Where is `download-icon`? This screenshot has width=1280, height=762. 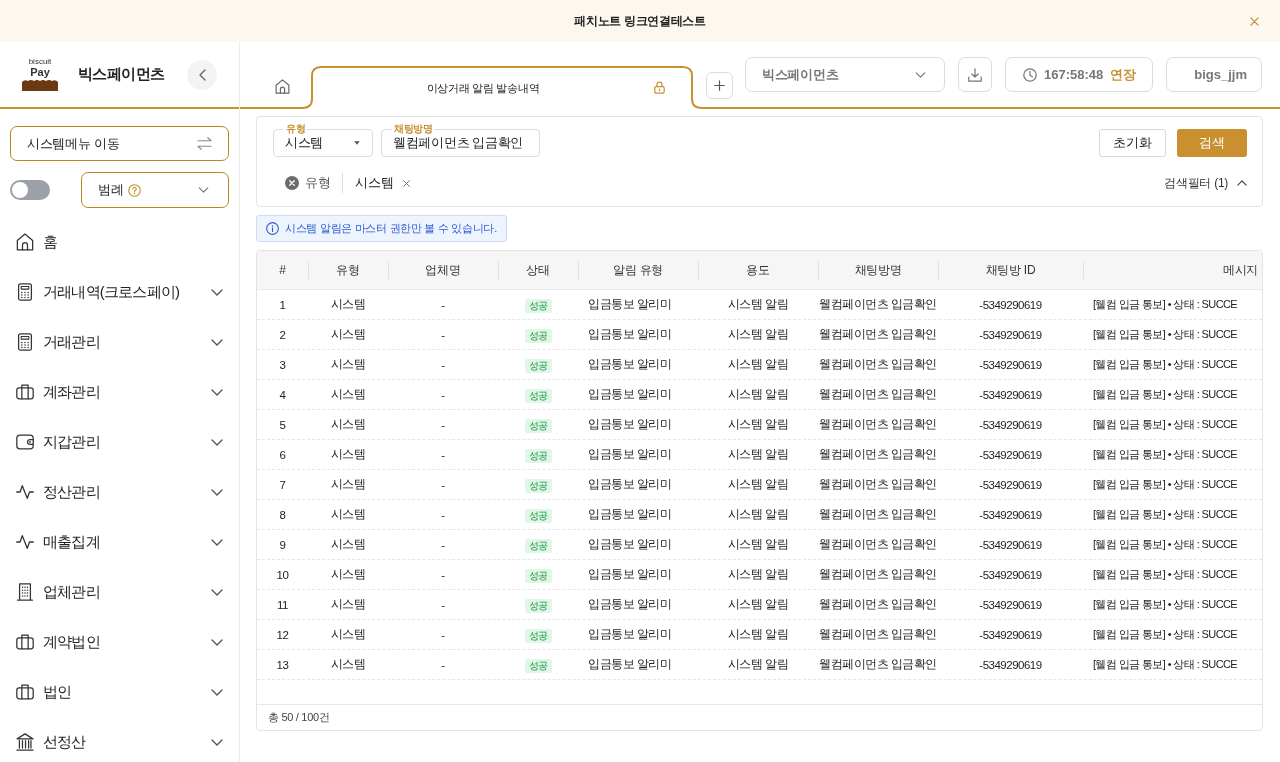
download-icon is located at coordinates (975, 74).